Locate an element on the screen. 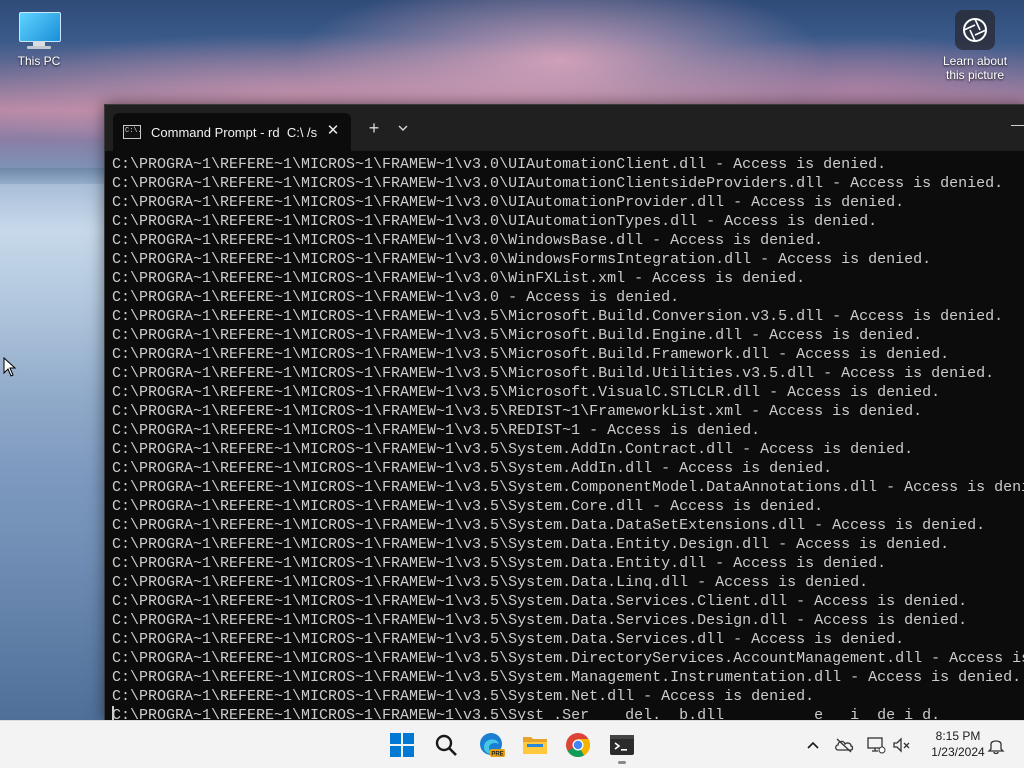  new-tab-button: + is located at coordinates (374, 128).